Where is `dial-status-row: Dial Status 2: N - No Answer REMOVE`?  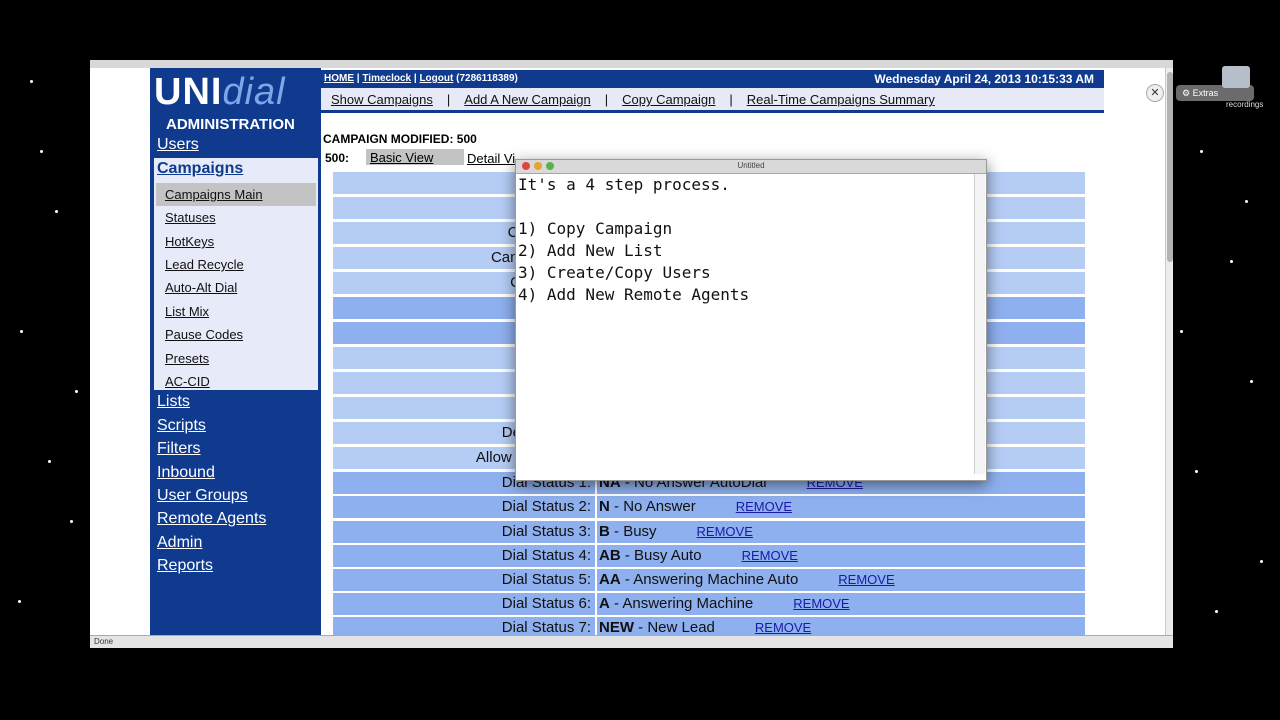 dial-status-row: Dial Status 2: N - No Answer REMOVE is located at coordinates (709, 507).